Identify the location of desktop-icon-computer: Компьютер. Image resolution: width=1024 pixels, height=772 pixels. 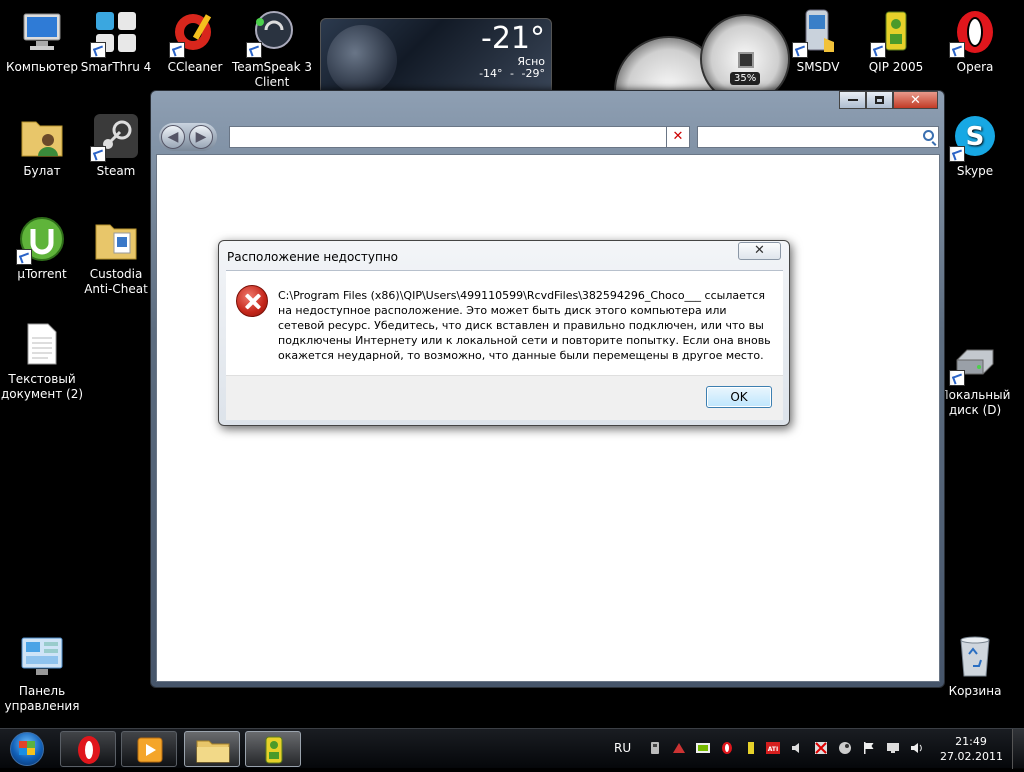
(42, 41).